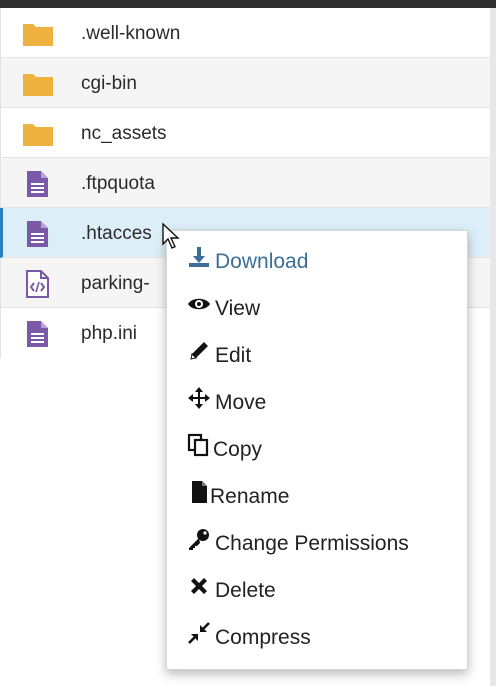 Image resolution: width=496 pixels, height=686 pixels. Describe the element at coordinates (248, 4) in the screenshot. I see `top-bar` at that location.